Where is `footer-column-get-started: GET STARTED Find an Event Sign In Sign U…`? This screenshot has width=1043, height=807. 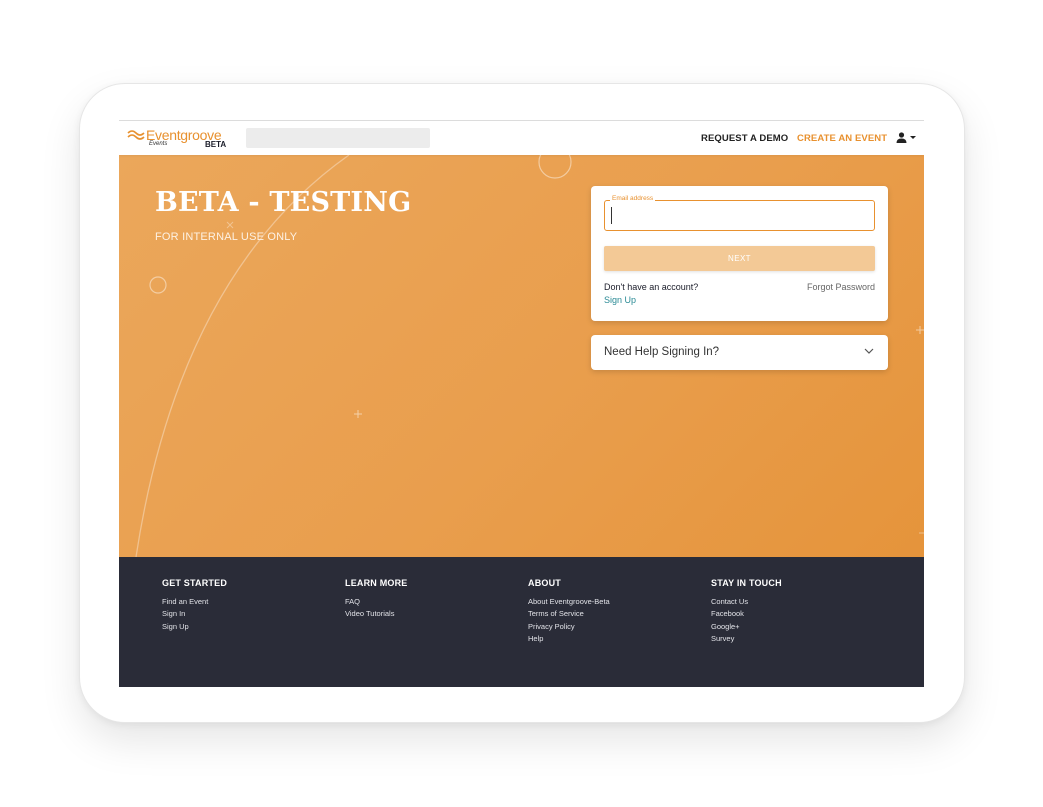 footer-column-get-started: GET STARTED Find an Event Sign In Sign U… is located at coordinates (194, 605).